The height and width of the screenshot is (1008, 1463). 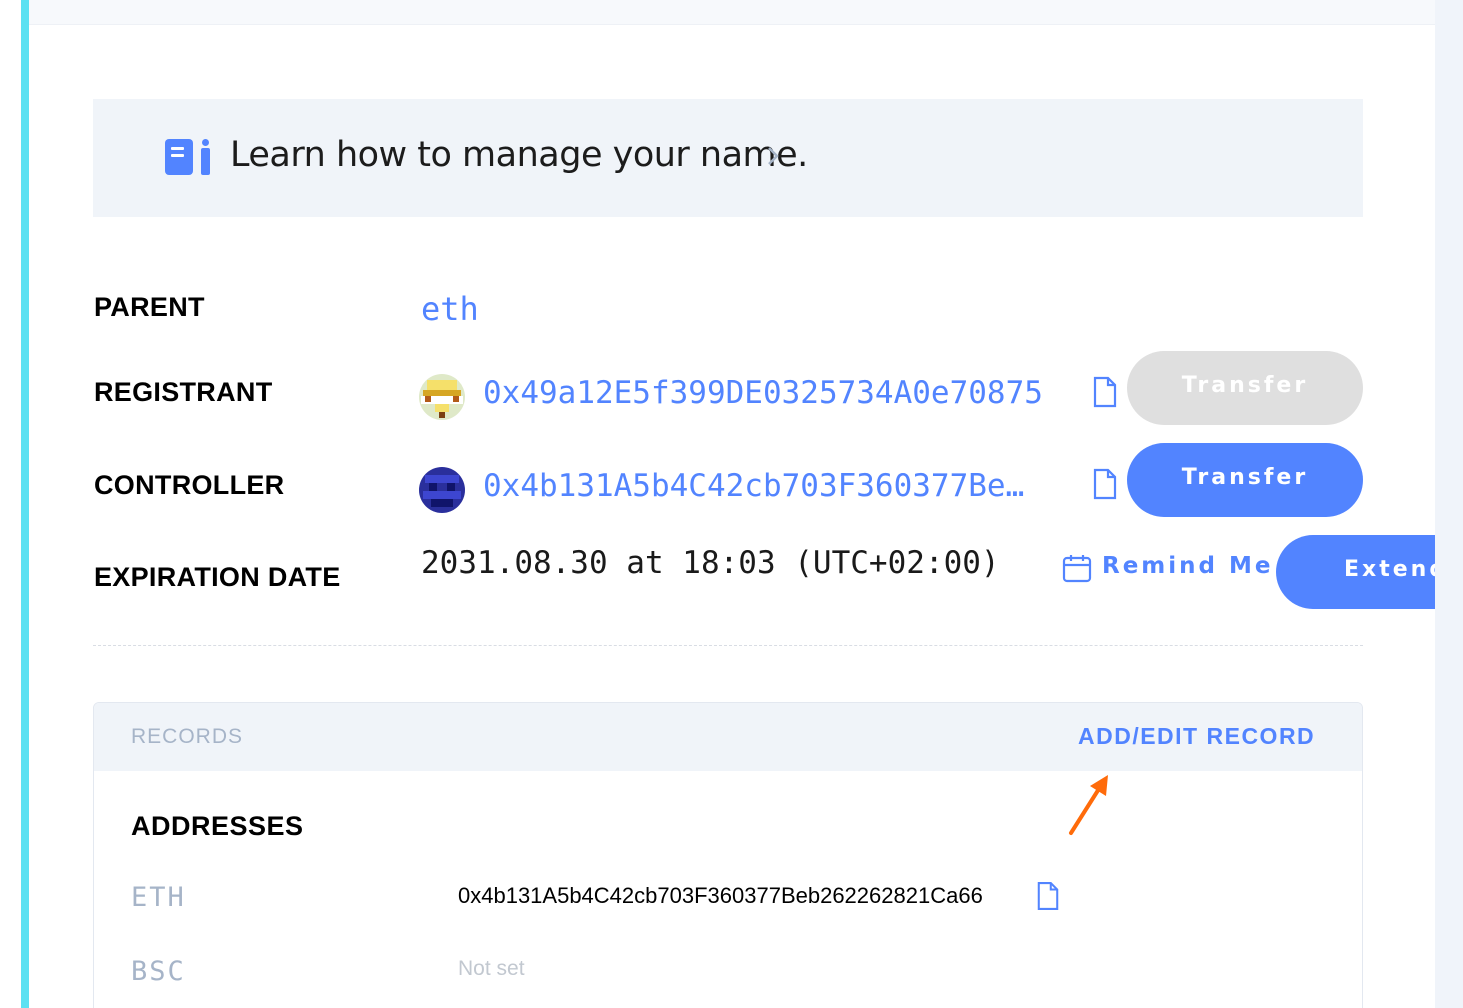 What do you see at coordinates (183, 392) in the screenshot?
I see `registrant-label: REGISTRANT` at bounding box center [183, 392].